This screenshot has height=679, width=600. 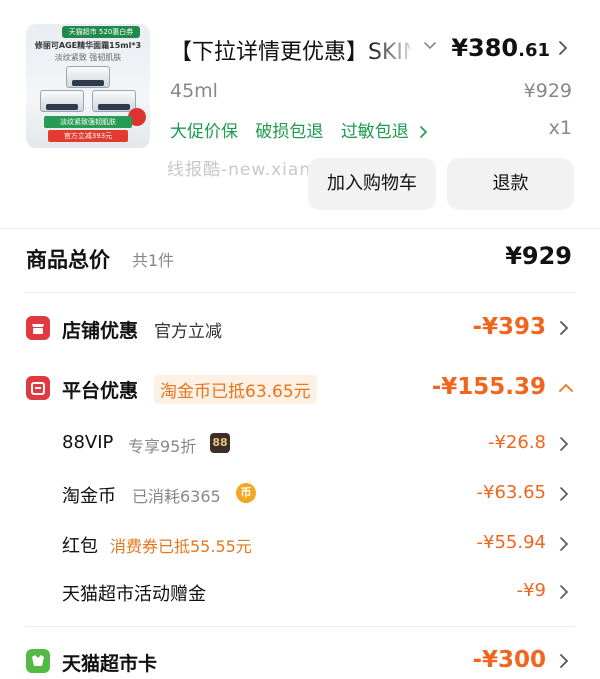 What do you see at coordinates (547, 91) in the screenshot?
I see `original-price: ¥929` at bounding box center [547, 91].